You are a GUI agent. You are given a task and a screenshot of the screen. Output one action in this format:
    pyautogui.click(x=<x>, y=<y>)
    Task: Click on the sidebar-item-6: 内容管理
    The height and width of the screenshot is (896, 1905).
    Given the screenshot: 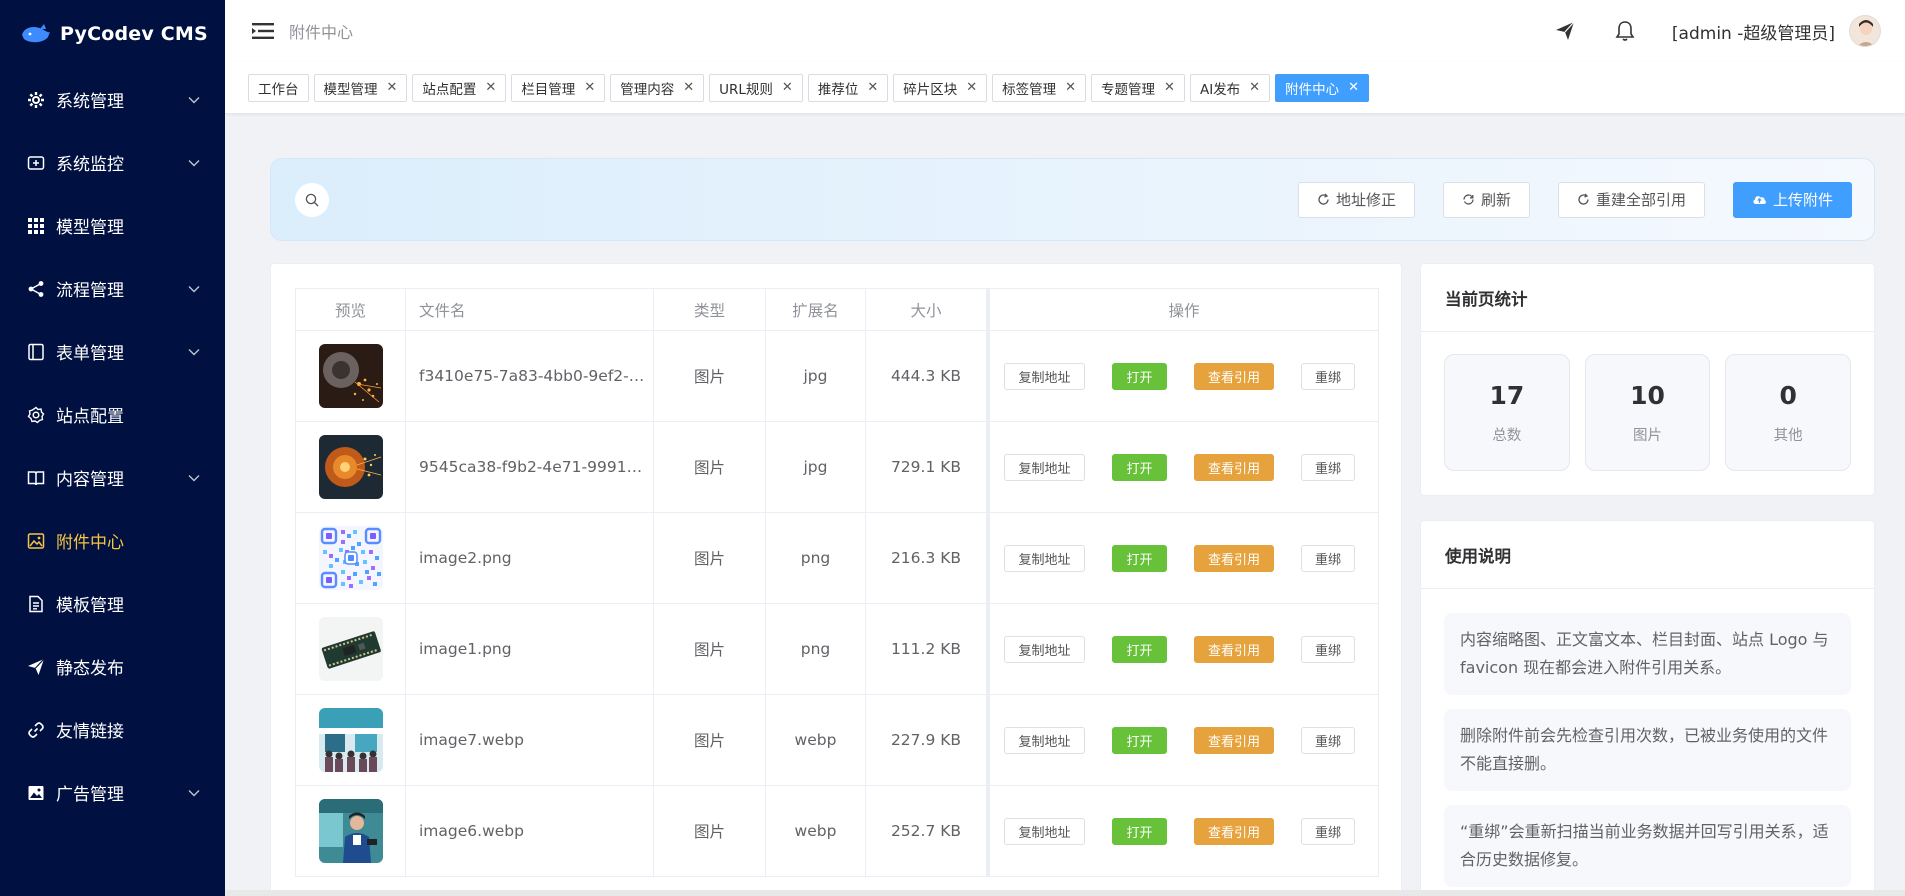 What is the action you would take?
    pyautogui.click(x=112, y=477)
    